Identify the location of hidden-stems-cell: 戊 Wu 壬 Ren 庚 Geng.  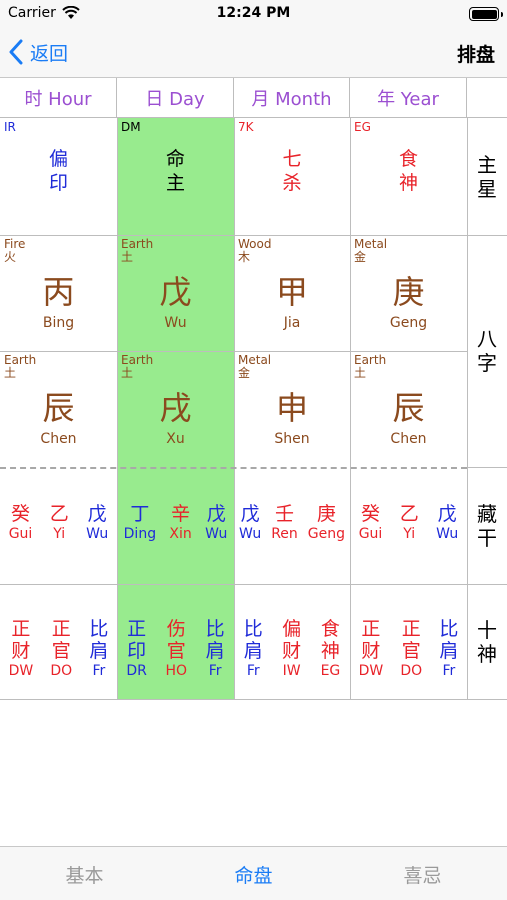
(292, 525).